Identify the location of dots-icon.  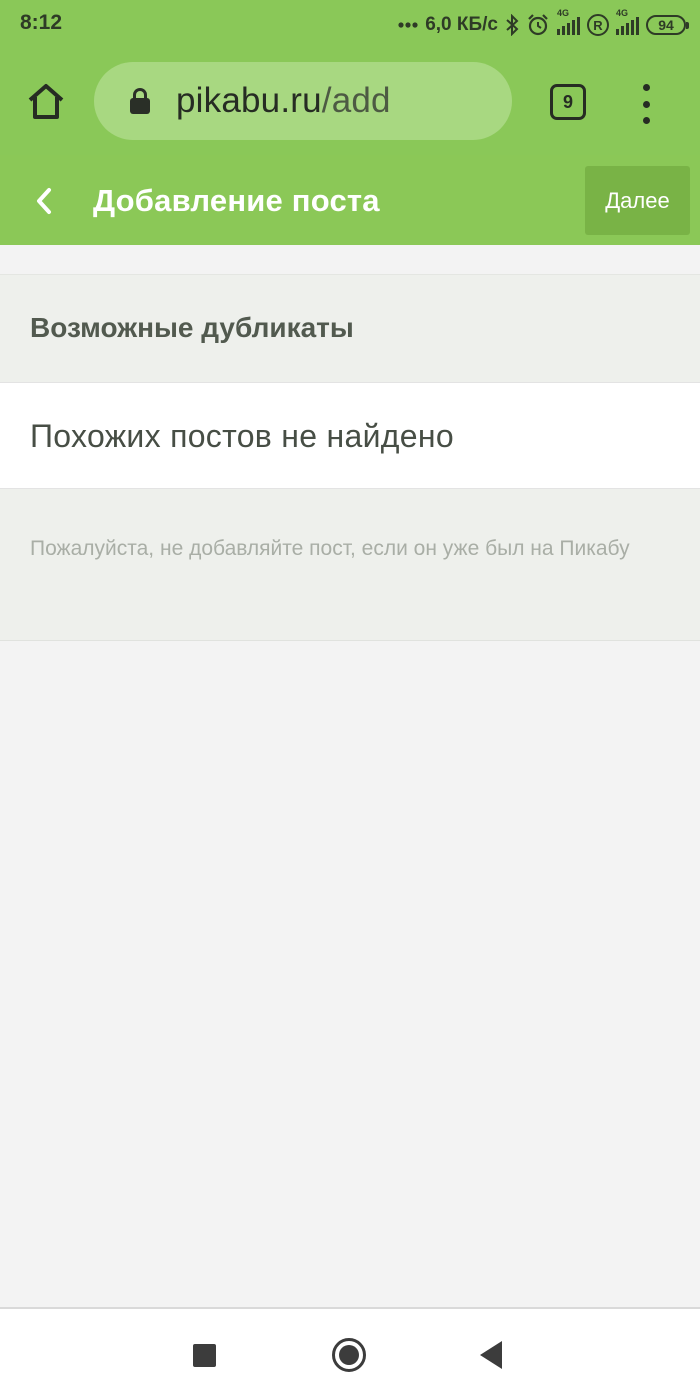
(408, 25).